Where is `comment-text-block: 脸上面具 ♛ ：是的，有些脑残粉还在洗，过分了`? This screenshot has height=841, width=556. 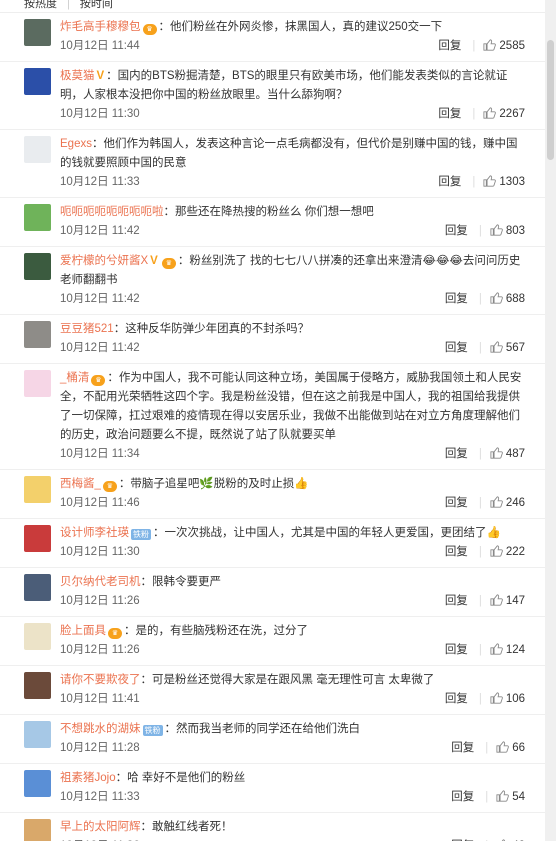 comment-text-block: 脸上面具 ♛ ：是的，有些脑残粉还在洗，过分了 is located at coordinates (292, 631).